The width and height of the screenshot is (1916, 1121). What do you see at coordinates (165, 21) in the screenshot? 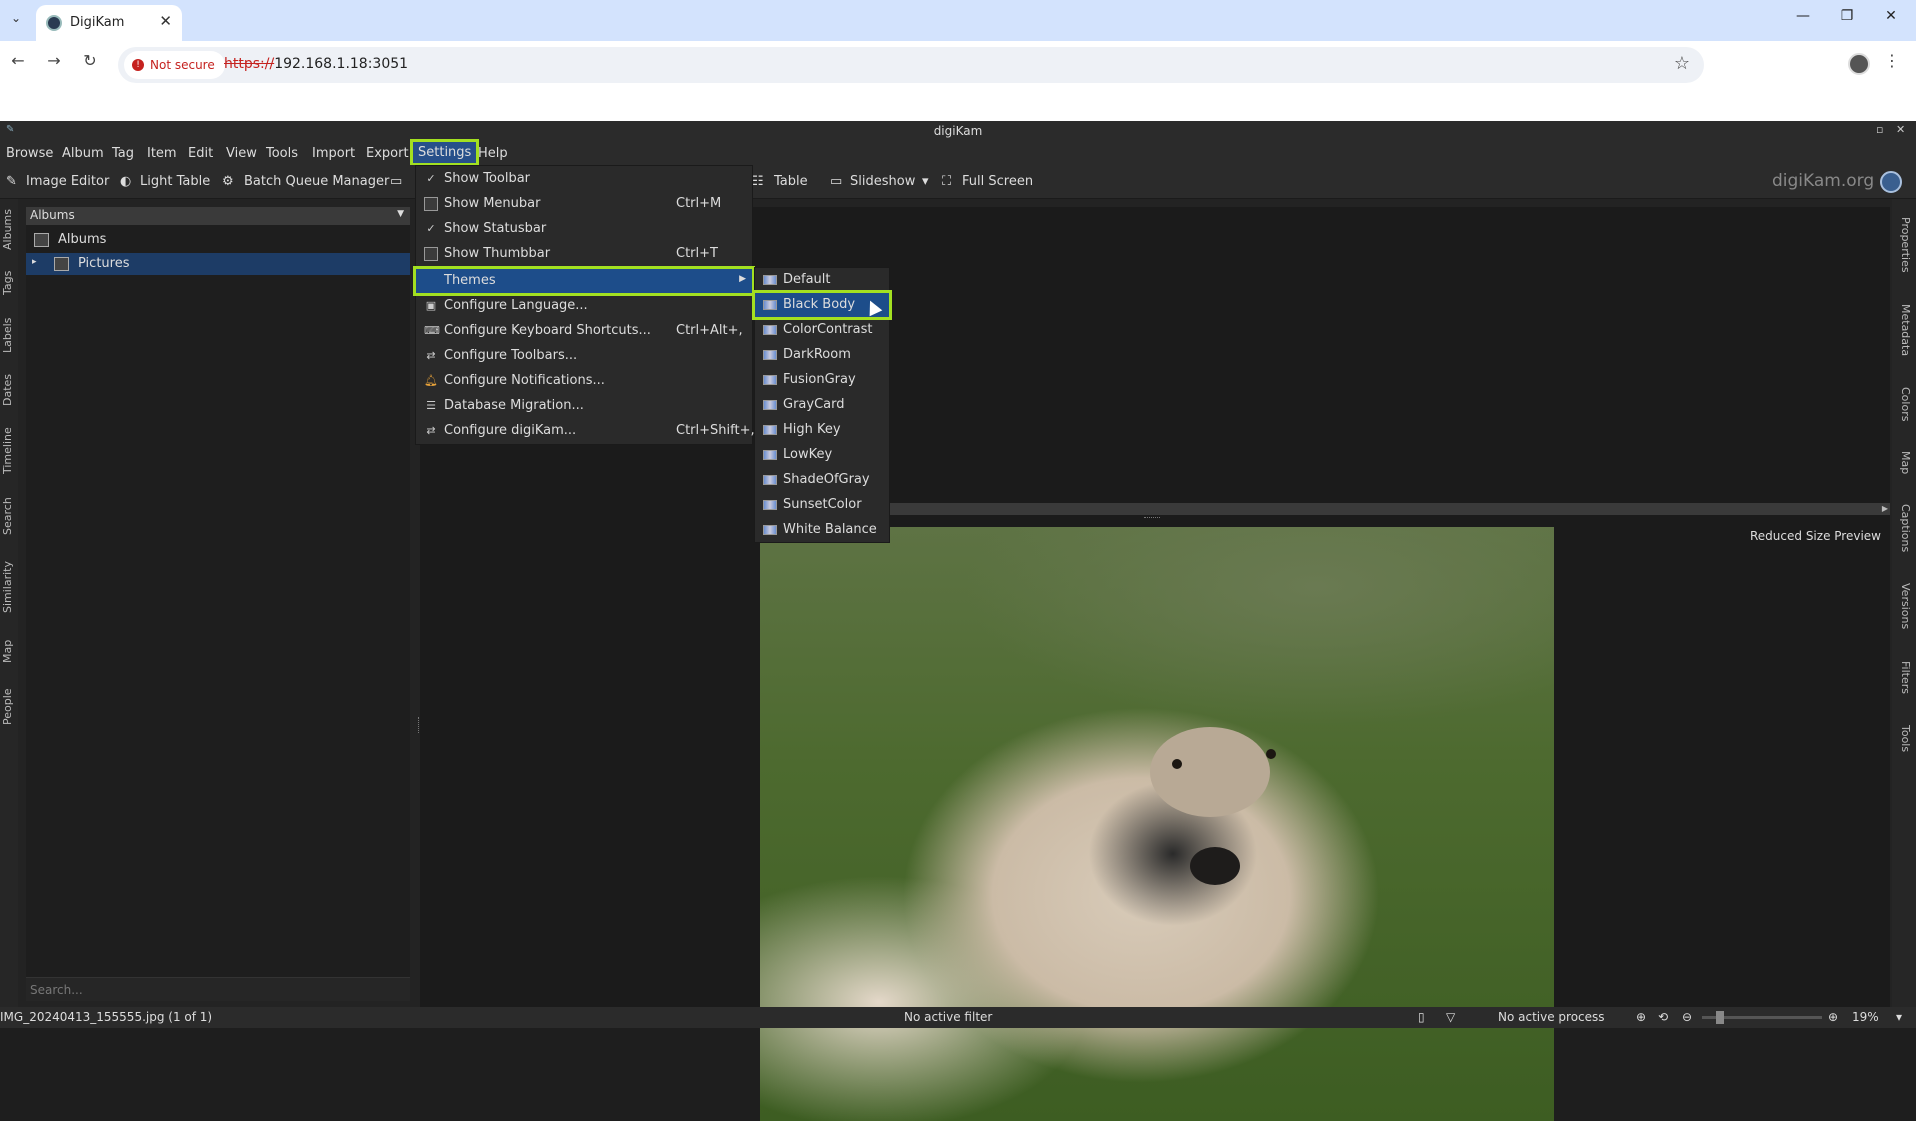
I see `close-tab-icon: ✕` at bounding box center [165, 21].